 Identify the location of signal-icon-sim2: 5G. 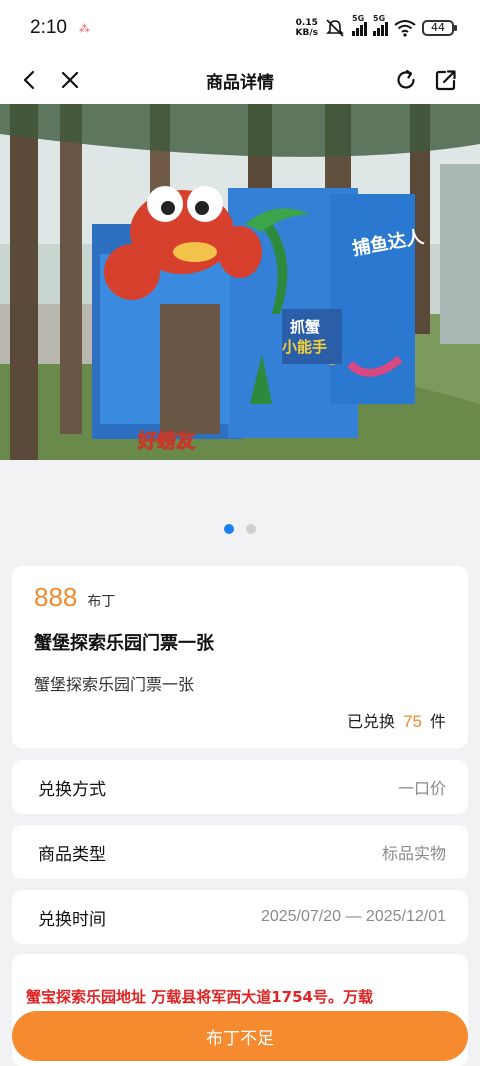
(380, 25).